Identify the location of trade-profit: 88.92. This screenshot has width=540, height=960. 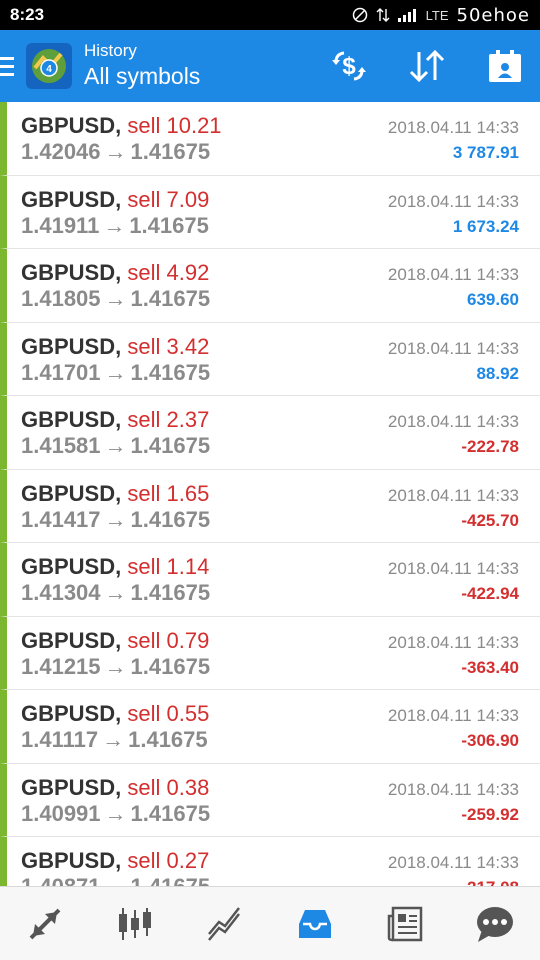
(497, 373).